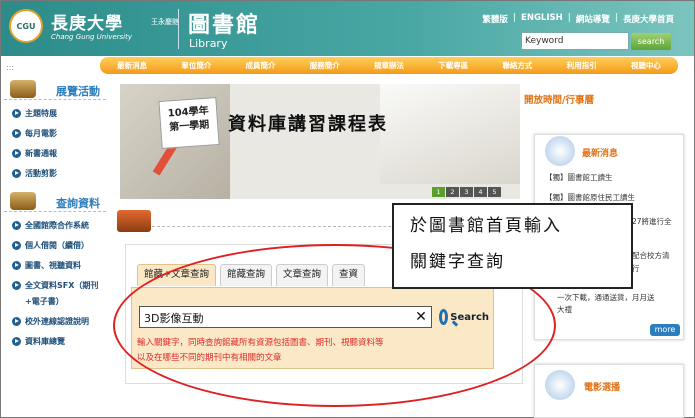  What do you see at coordinates (62, 293) in the screenshot?
I see `sidebar-item-label: 全文資料SFX（期刊+電子書）` at bounding box center [62, 293].